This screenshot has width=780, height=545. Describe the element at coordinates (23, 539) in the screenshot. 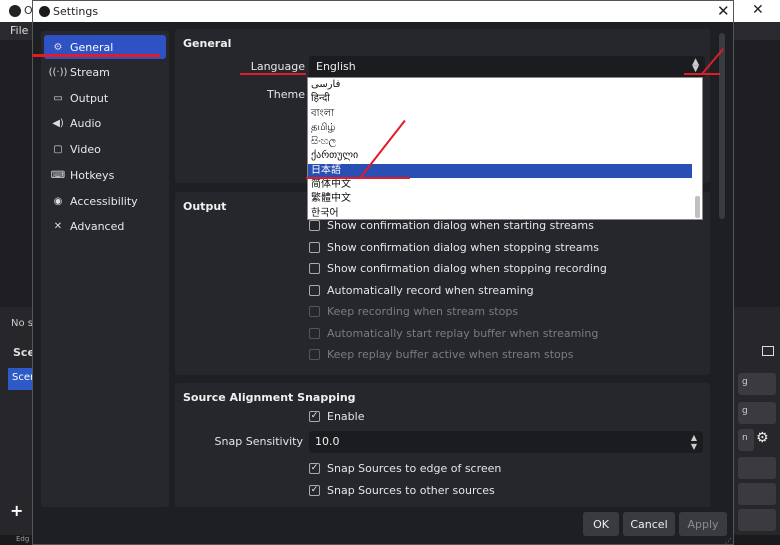

I see `status-text: Edg` at that location.